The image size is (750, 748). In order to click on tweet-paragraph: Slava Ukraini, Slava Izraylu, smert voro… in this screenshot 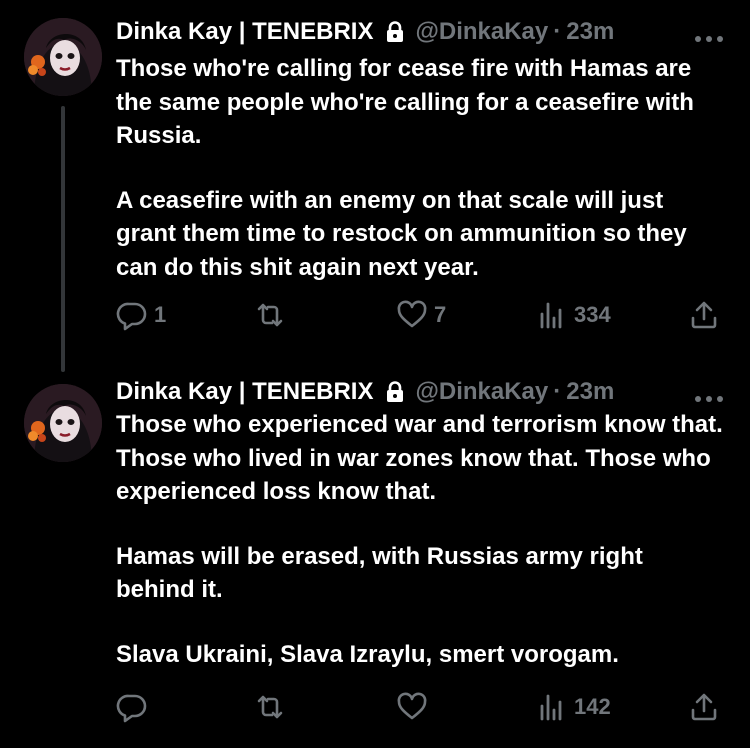, I will do `click(367, 654)`.